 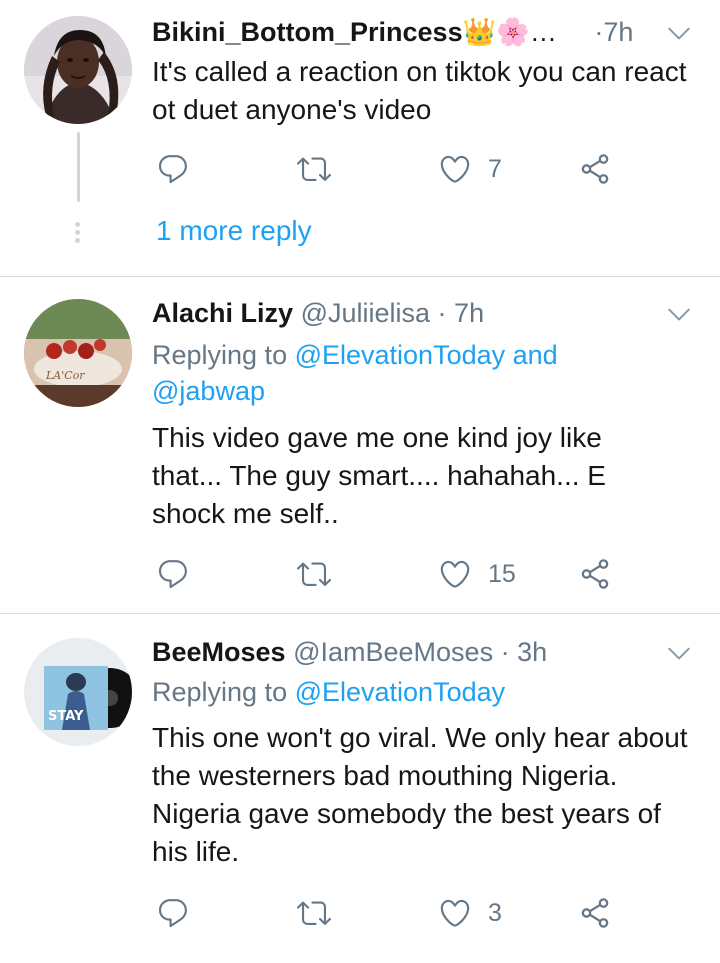 I want to click on tweet-actions: 3, so click(x=387, y=913).